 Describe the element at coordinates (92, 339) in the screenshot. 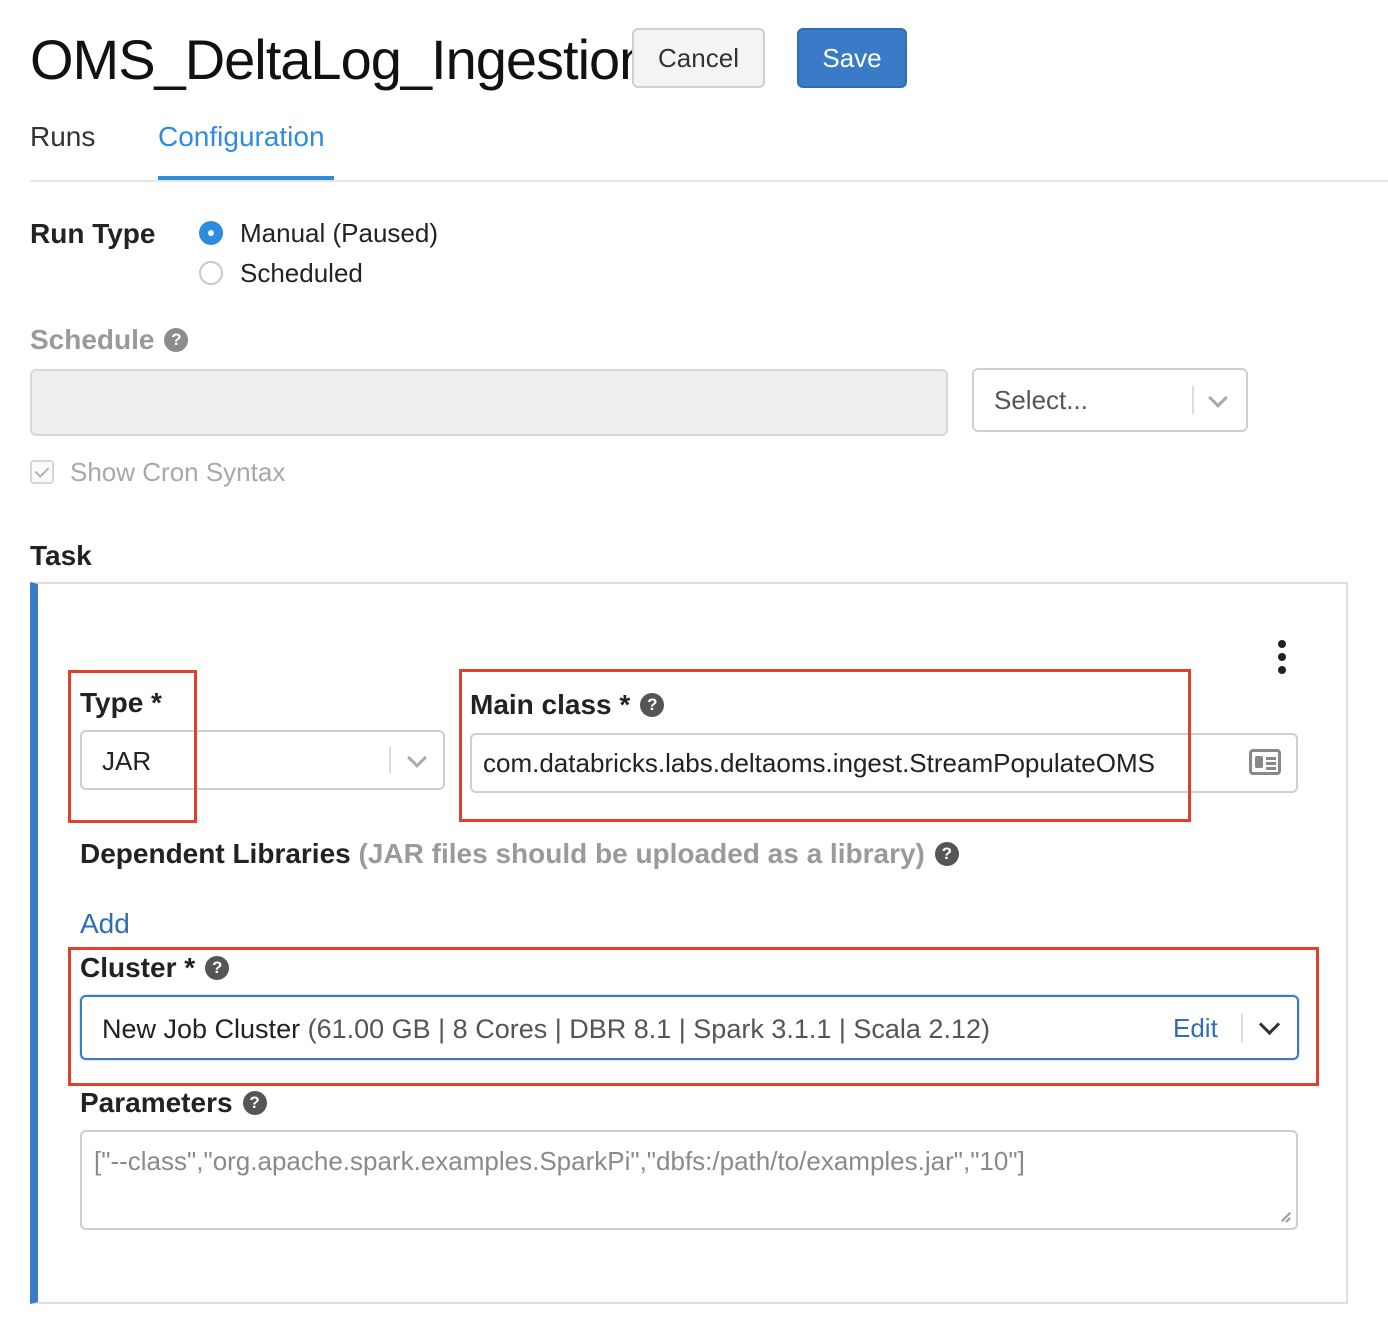

I see `schedule-label-text: Schedule` at that location.